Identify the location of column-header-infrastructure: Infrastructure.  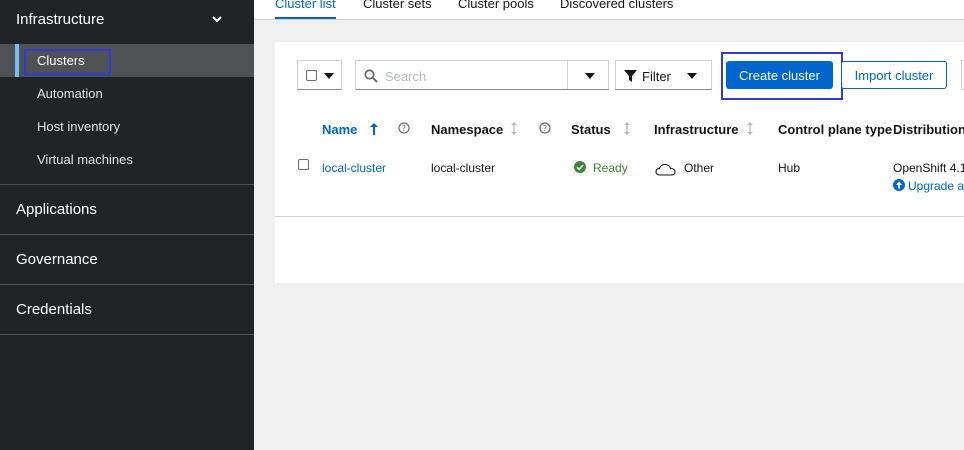
(696, 129).